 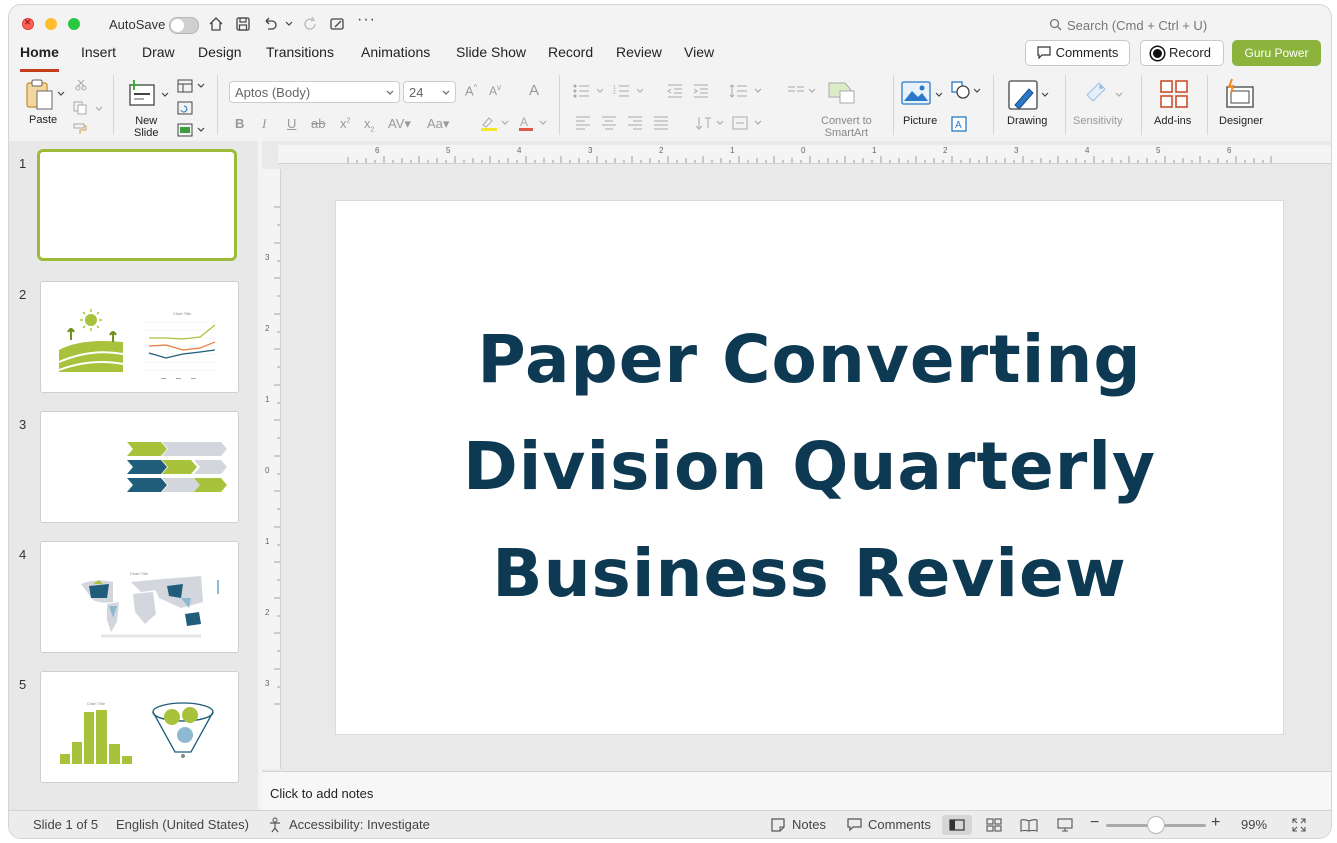 What do you see at coordinates (635, 123) in the screenshot?
I see `align-right-icon` at bounding box center [635, 123].